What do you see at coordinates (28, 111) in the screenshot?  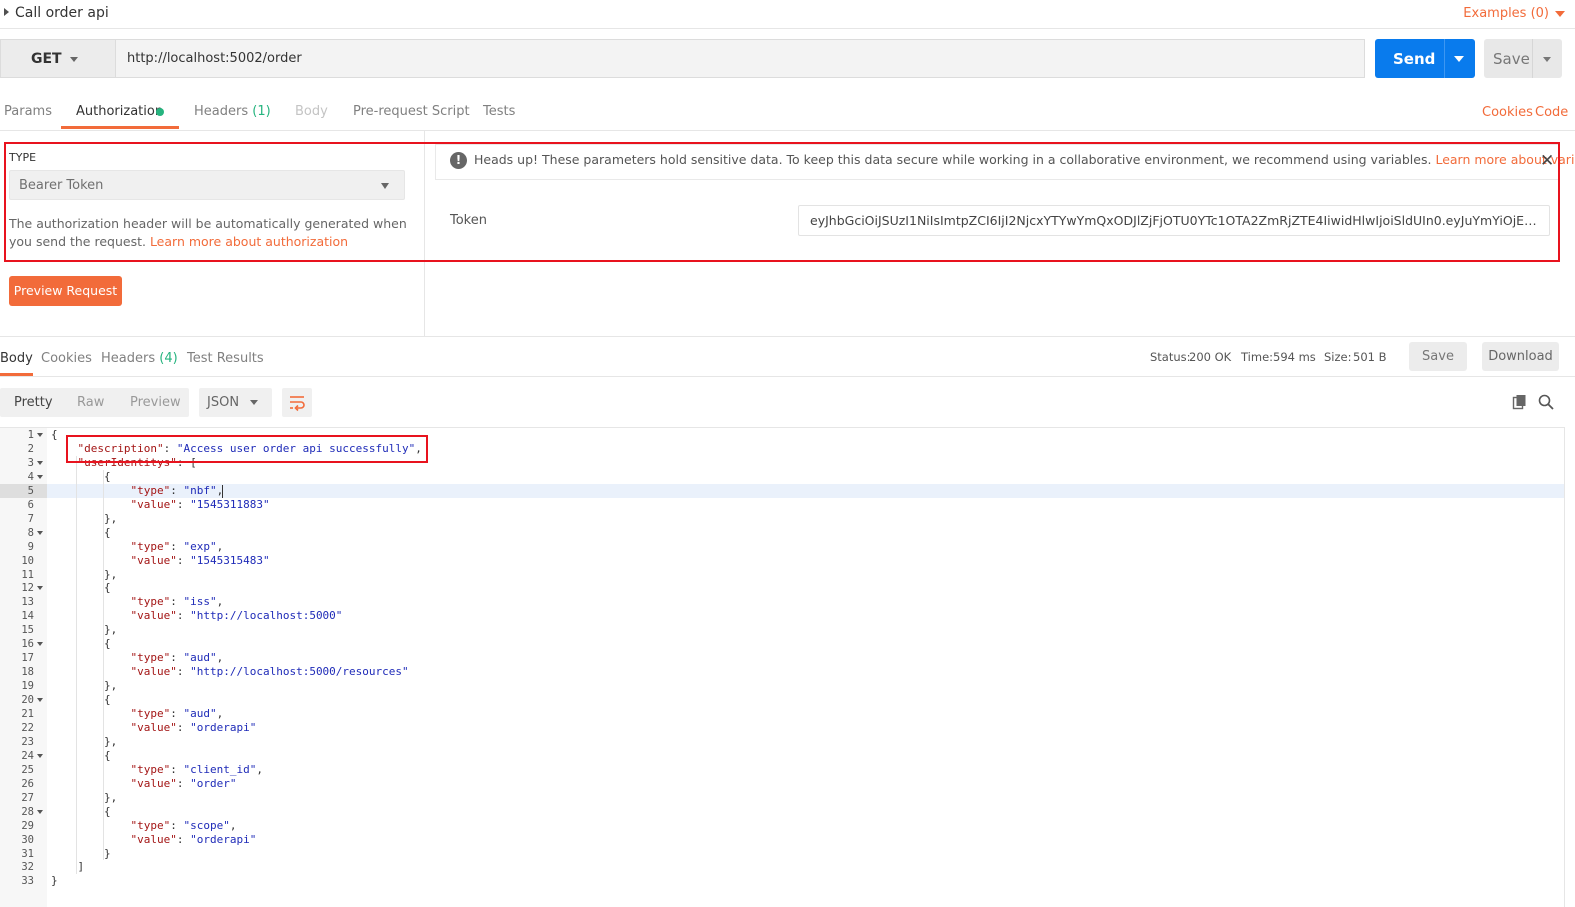 I see `tab-params: Params` at bounding box center [28, 111].